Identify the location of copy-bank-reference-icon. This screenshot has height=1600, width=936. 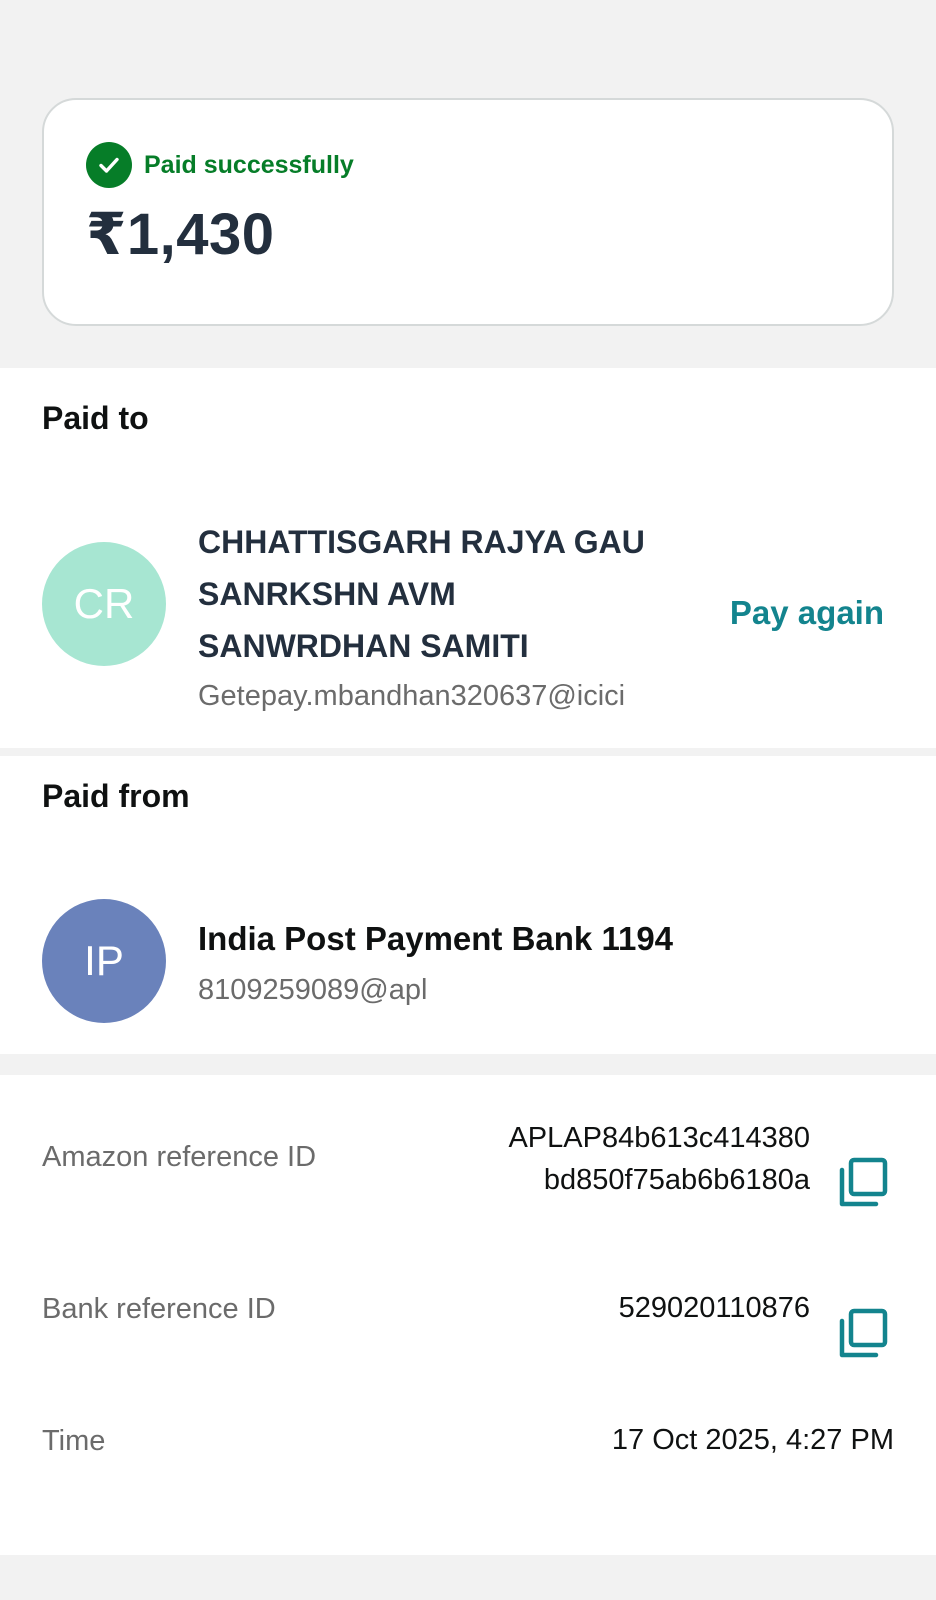
(863, 1334).